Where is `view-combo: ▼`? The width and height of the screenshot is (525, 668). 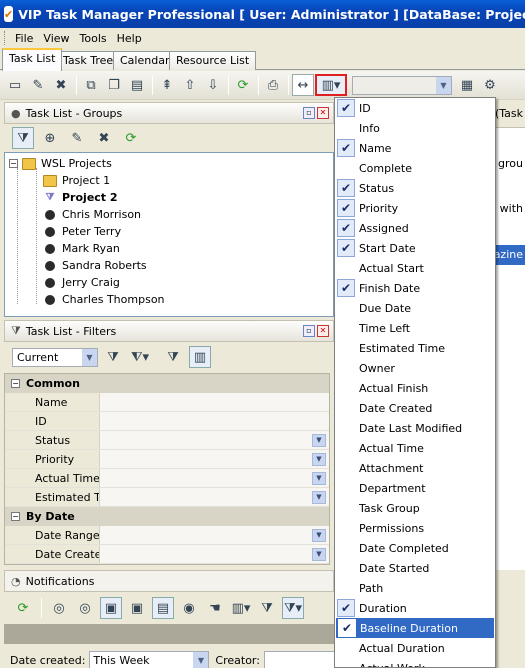
view-combo: ▼ is located at coordinates (402, 85).